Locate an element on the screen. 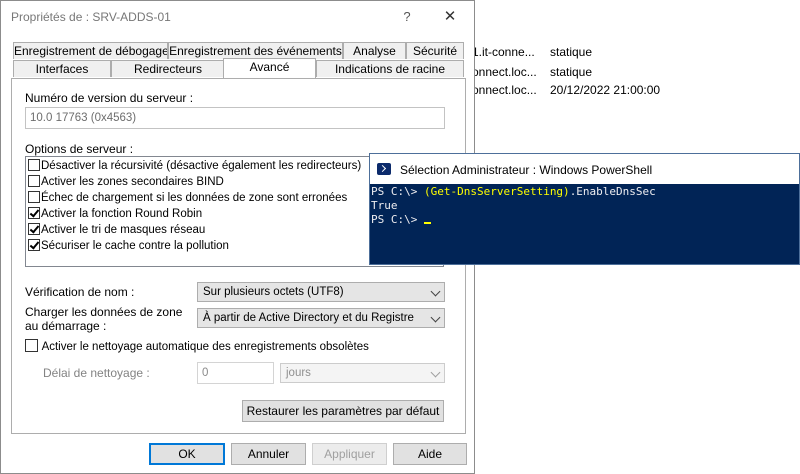 The width and height of the screenshot is (800, 474). console-command: (Get-DnsServerSetting) is located at coordinates (496, 191).